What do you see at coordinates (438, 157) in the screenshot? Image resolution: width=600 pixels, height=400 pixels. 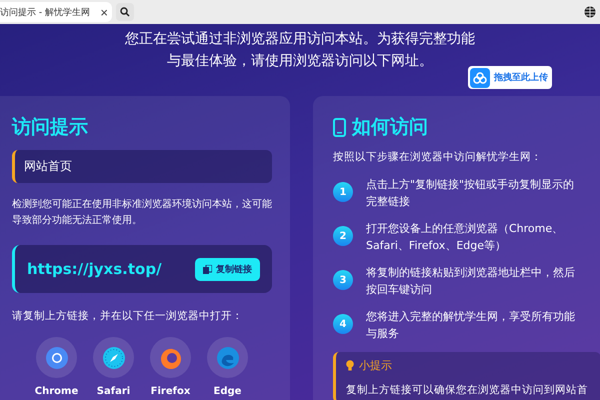 I see `howto-intro: 按照以下步骤在浏览器中访问解忧学生网：` at bounding box center [438, 157].